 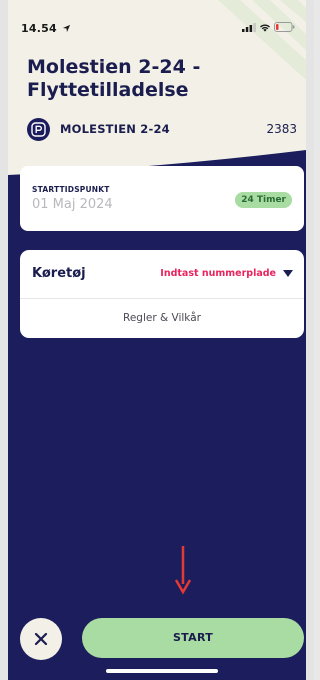 What do you see at coordinates (162, 671) in the screenshot?
I see `home-indicator` at bounding box center [162, 671].